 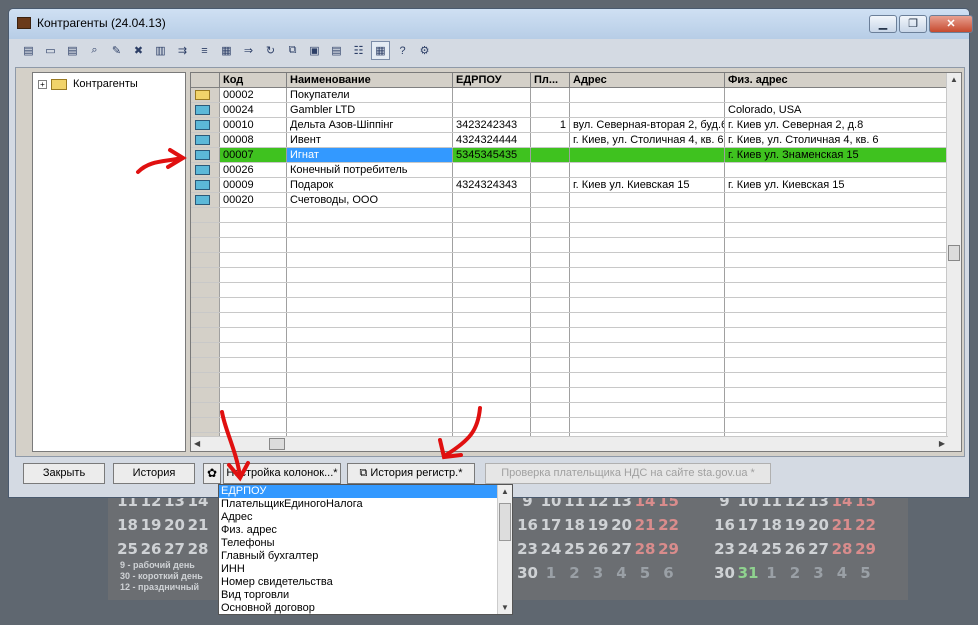 What do you see at coordinates (358, 50) in the screenshot?
I see `hierarchy-icon: ☷` at bounding box center [358, 50].